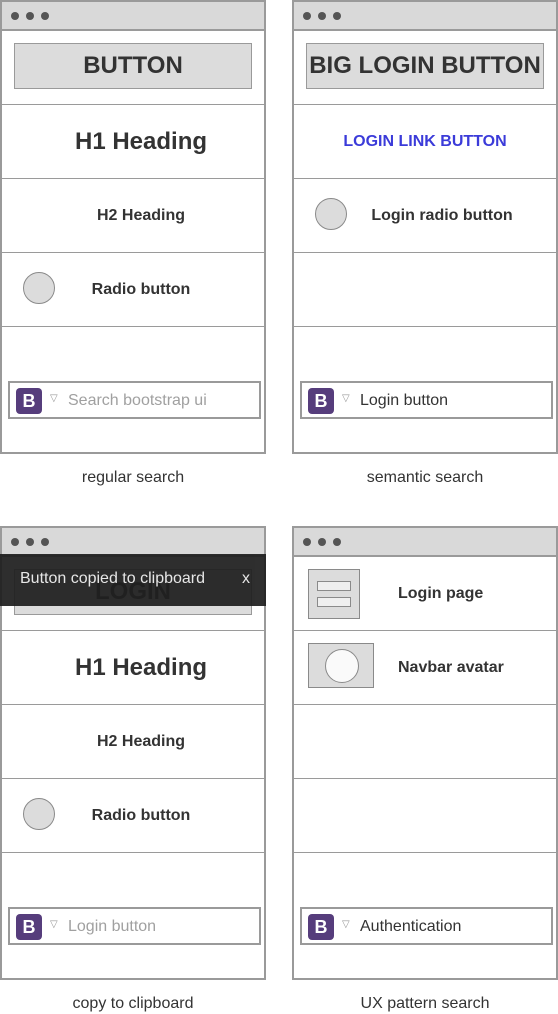  I want to click on radio-row: Login radio button, so click(425, 216).